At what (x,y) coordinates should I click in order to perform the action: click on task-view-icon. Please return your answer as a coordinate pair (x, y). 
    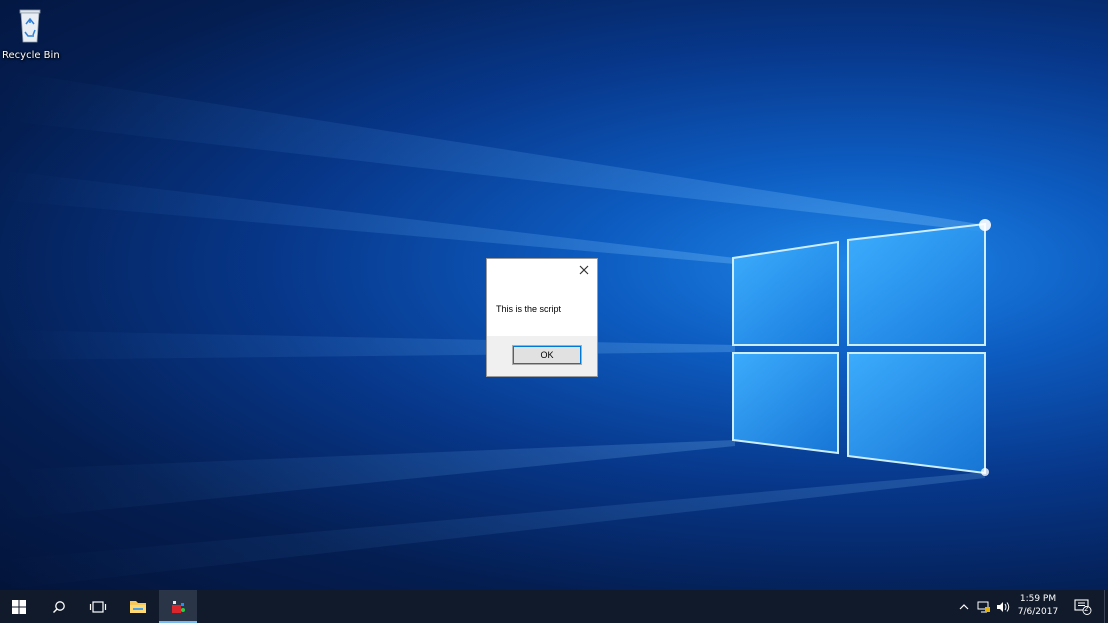
    Looking at the image, I should click on (98, 606).